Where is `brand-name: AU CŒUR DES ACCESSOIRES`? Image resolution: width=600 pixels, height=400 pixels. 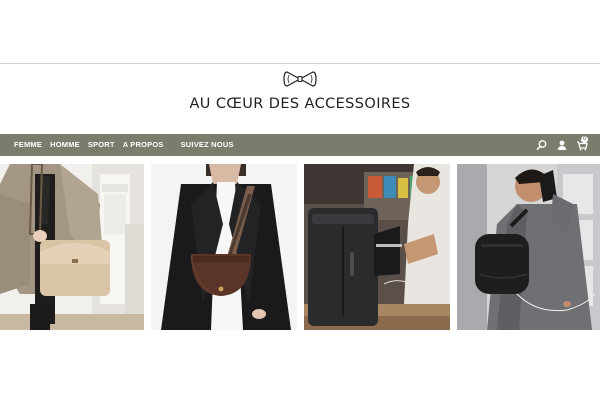
brand-name: AU CŒUR DES ACCESSOIRES is located at coordinates (300, 104).